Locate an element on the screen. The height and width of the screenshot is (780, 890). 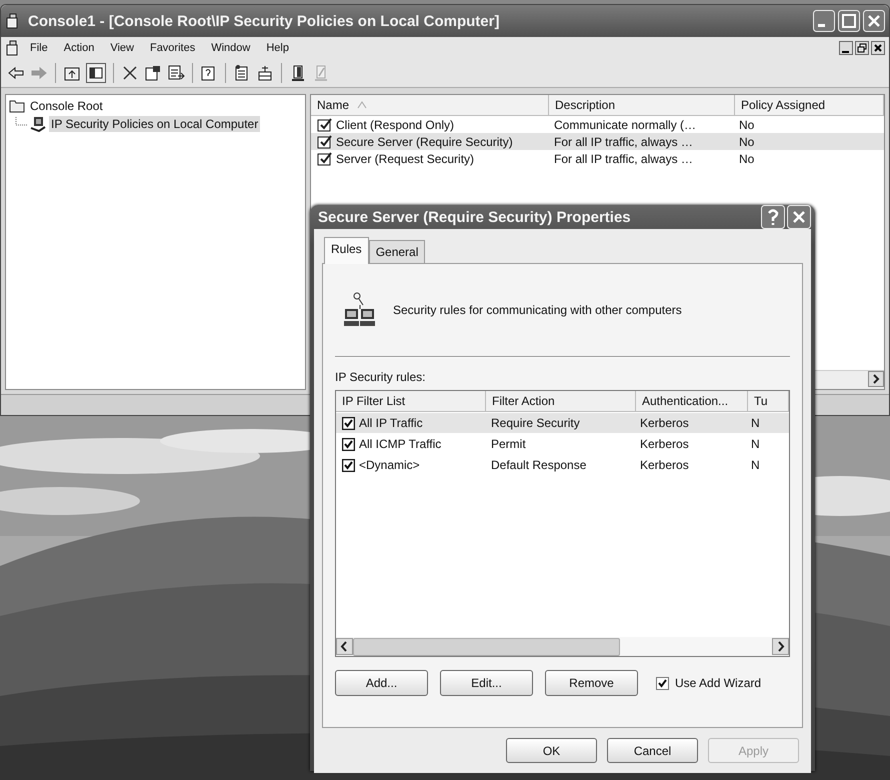
rules-label: IP Security rules: is located at coordinates (380, 377).